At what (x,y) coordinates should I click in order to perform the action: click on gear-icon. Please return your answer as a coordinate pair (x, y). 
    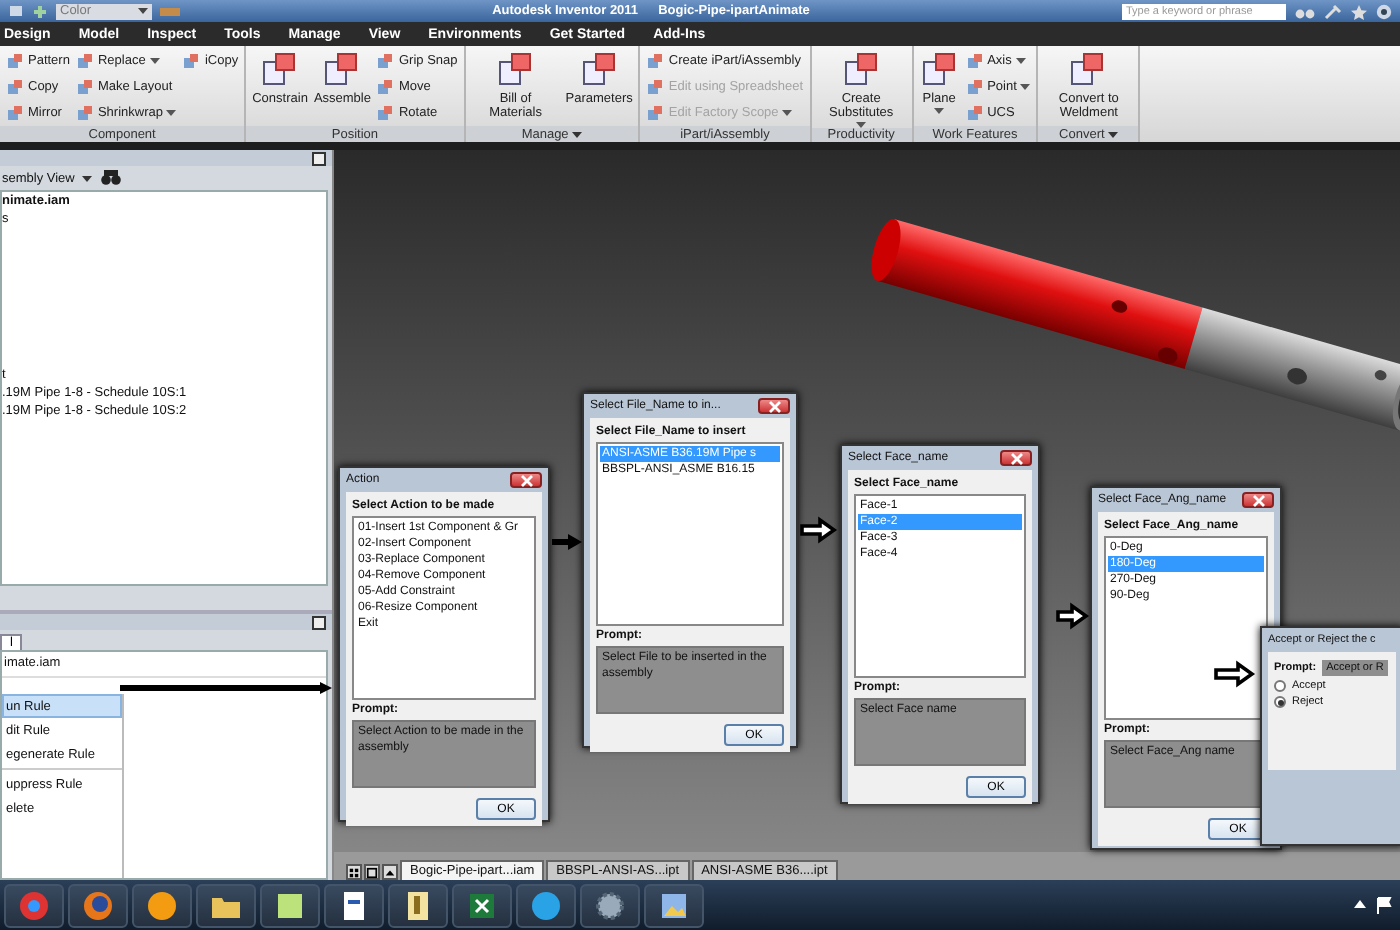
    Looking at the image, I should click on (610, 905).